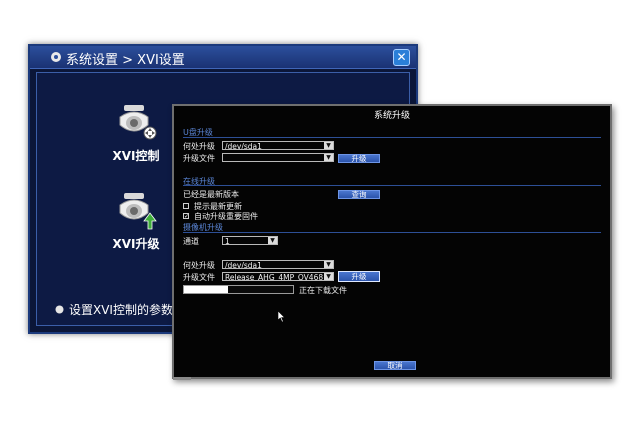  What do you see at coordinates (186, 206) in the screenshot?
I see `notify-update-checkbox` at bounding box center [186, 206].